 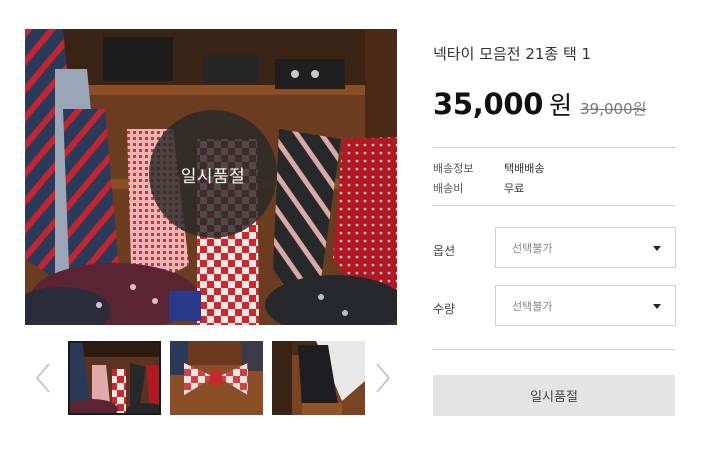 I want to click on soldout-button: 일시품절, so click(x=554, y=395).